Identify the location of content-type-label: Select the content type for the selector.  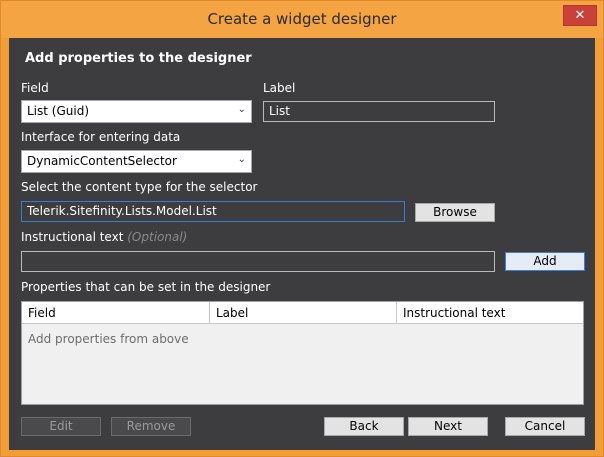
(139, 187).